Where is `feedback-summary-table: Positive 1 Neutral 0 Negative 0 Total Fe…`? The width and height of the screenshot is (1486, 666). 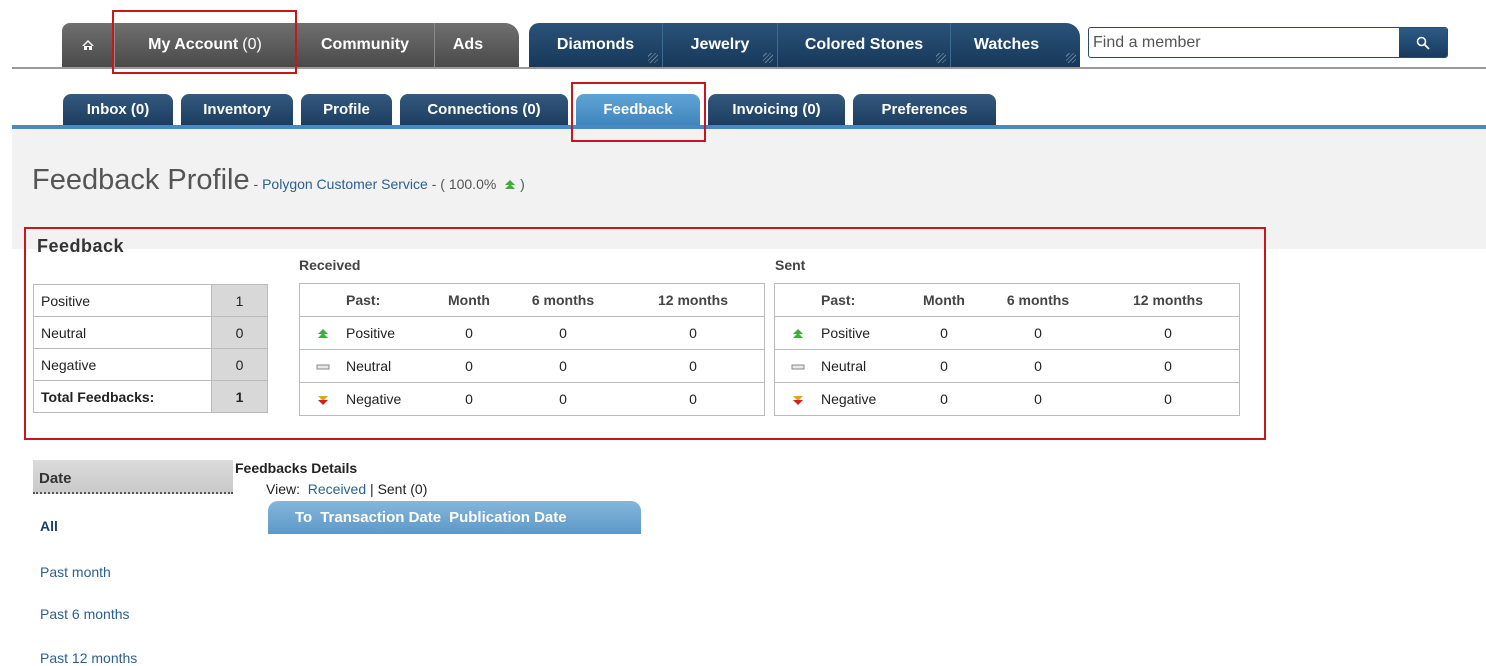
feedback-summary-table: Positive 1 Neutral 0 Negative 0 Total Fe… is located at coordinates (150, 348).